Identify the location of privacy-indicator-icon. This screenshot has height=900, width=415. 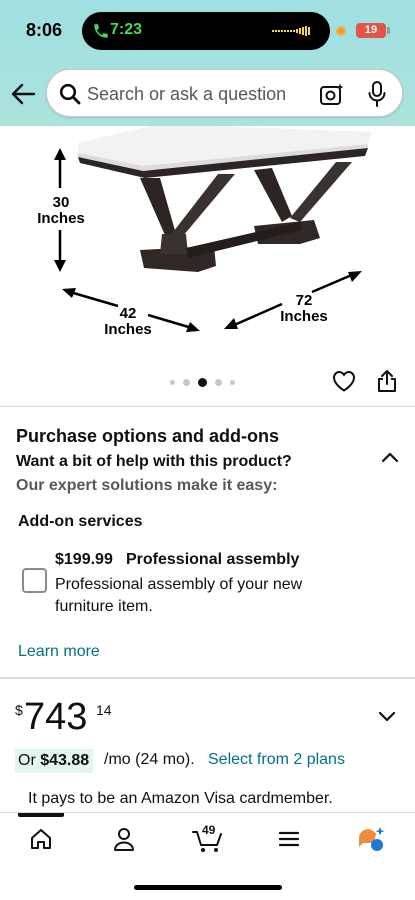
(341, 31).